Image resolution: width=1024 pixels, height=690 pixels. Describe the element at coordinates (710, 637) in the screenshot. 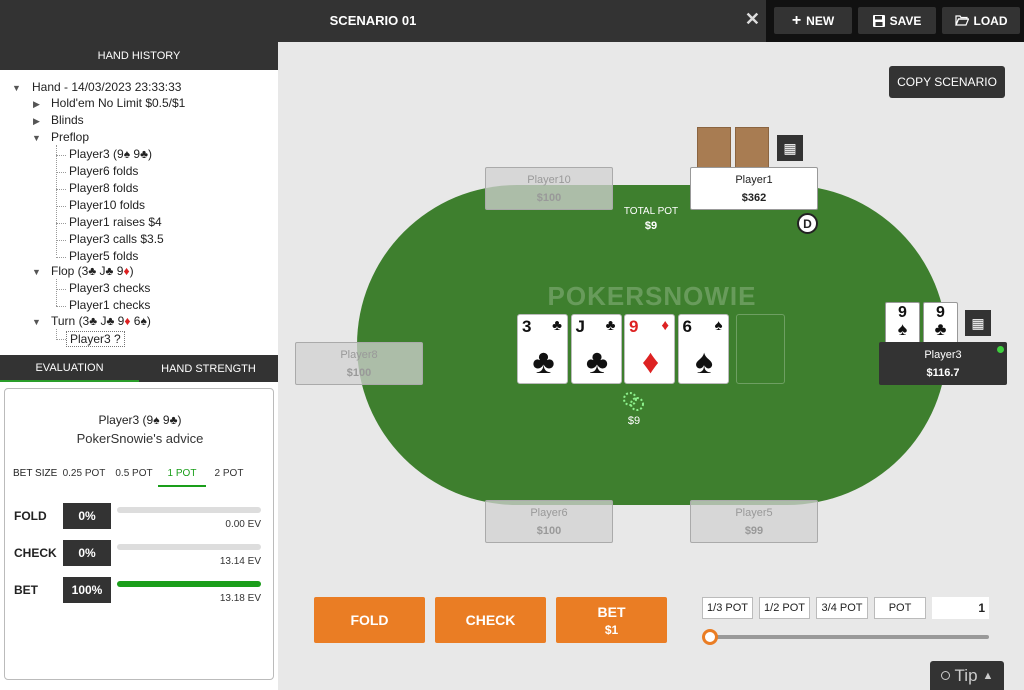

I see `bet-slider-handle` at that location.